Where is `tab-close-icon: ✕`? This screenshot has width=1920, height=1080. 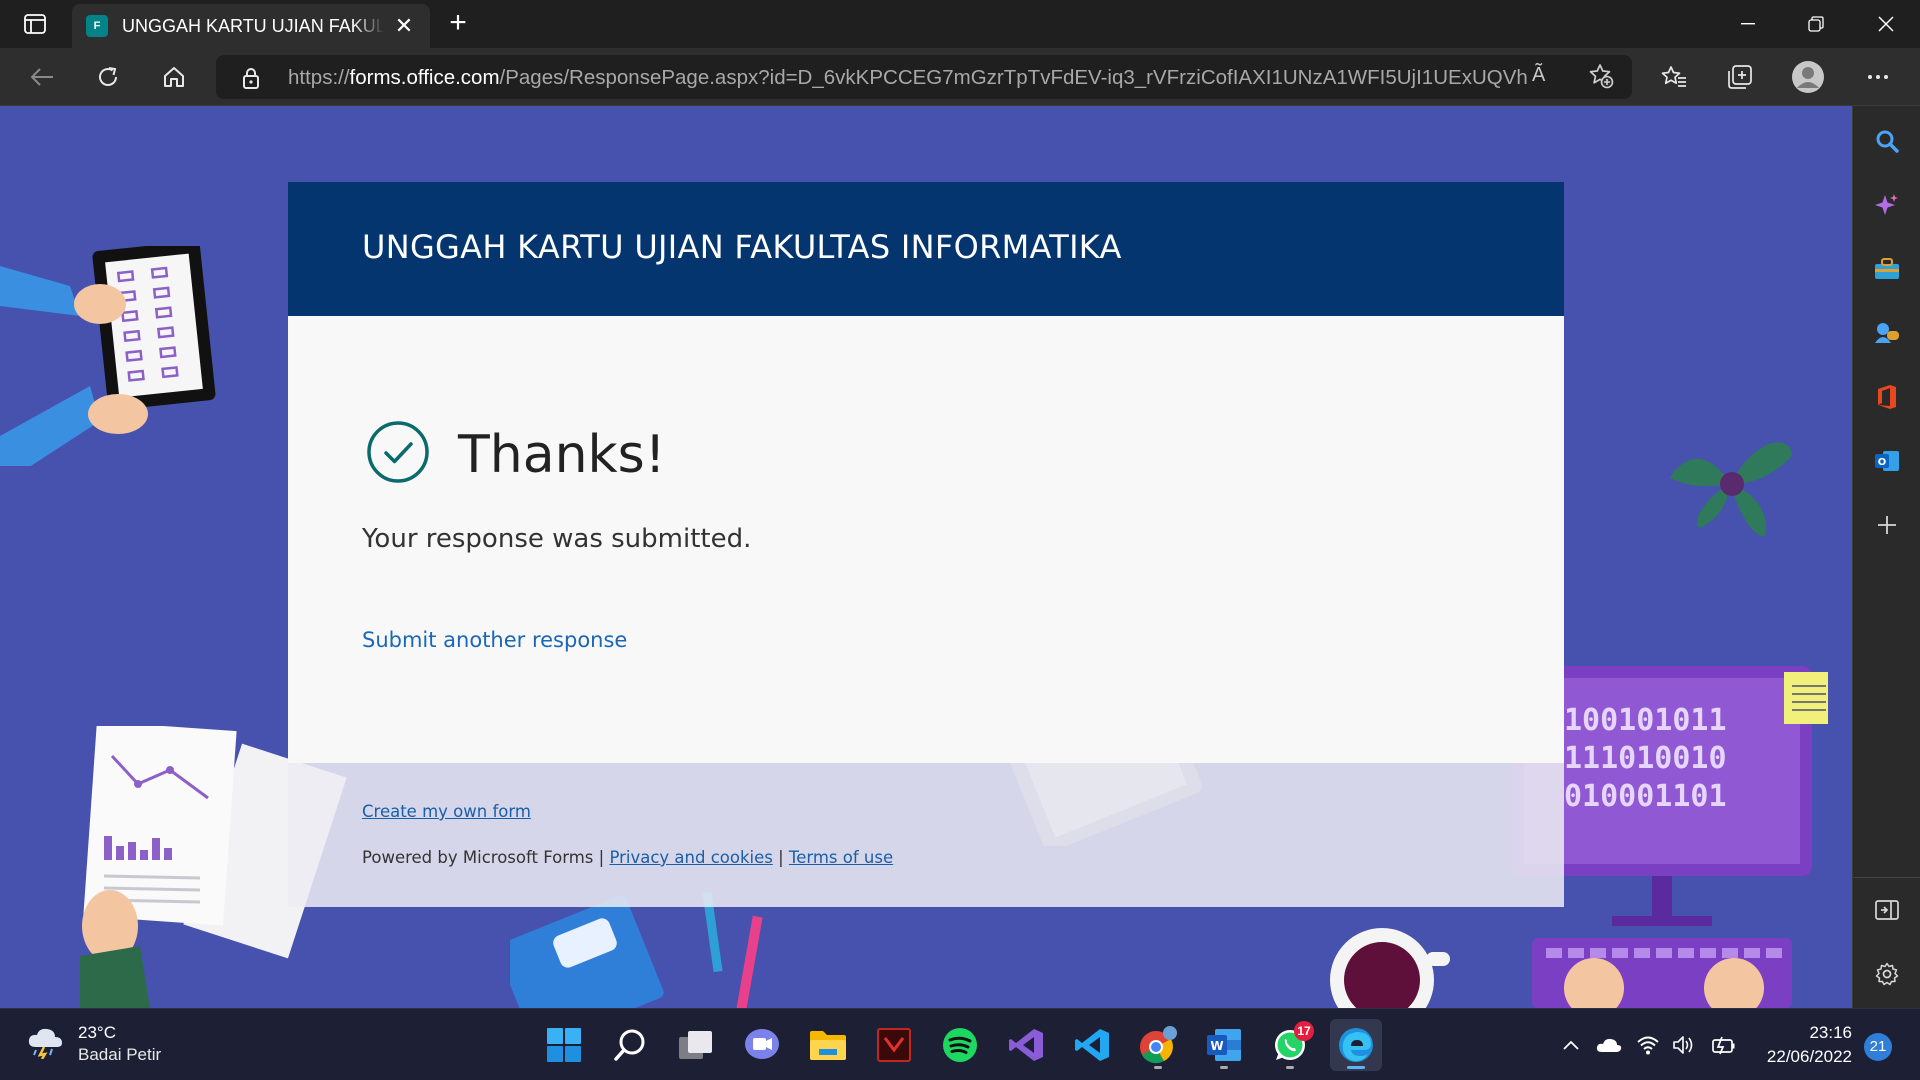
tab-close-icon: ✕ is located at coordinates (404, 26).